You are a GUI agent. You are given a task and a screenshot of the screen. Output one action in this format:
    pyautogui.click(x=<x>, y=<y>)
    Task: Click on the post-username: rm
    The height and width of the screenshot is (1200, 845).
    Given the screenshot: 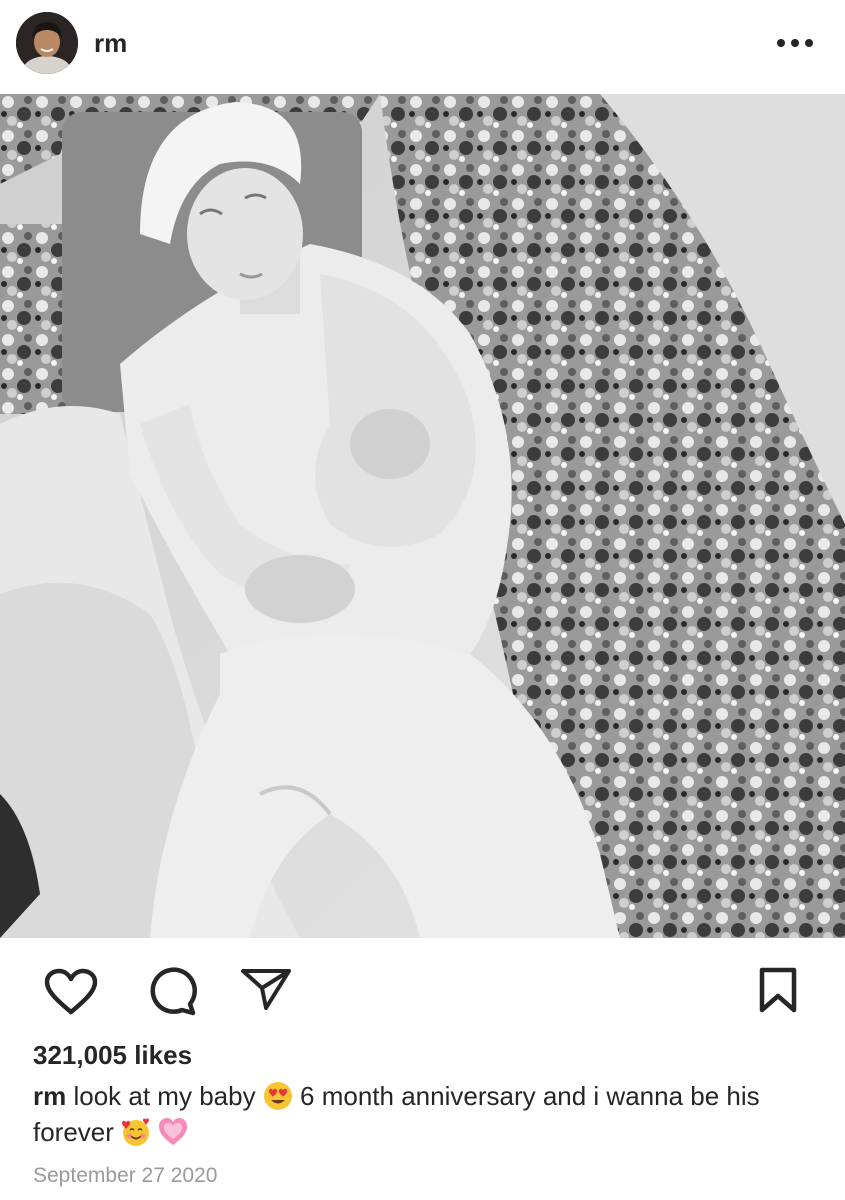 What is the action you would take?
    pyautogui.click(x=110, y=43)
    